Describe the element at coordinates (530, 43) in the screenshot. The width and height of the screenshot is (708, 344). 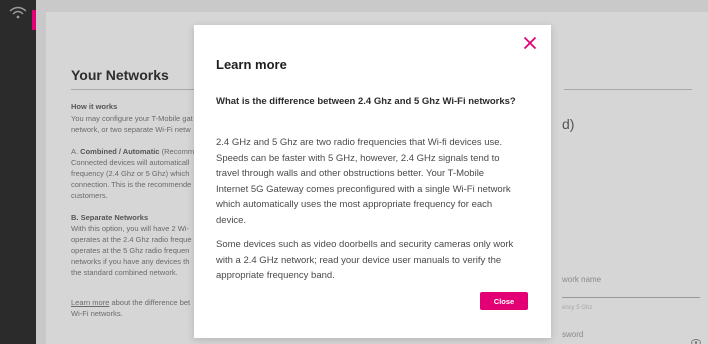
I see `close-icon` at that location.